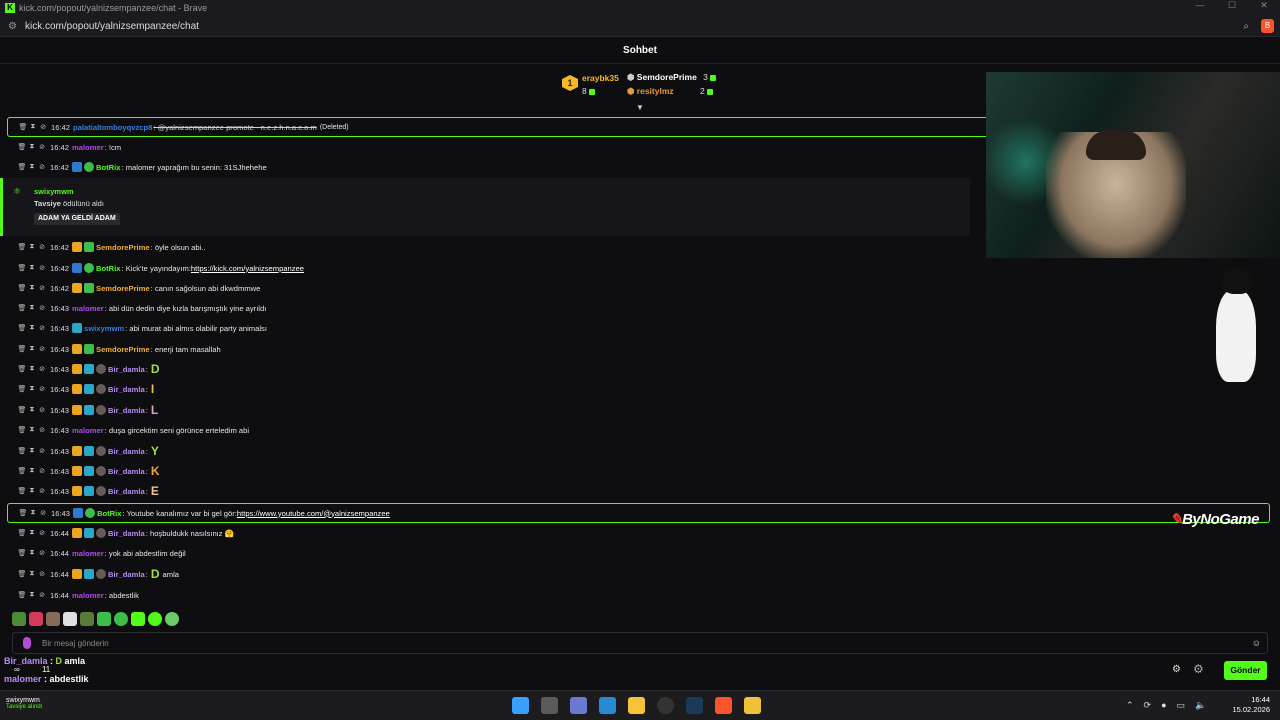 Image resolution: width=1280 pixels, height=720 pixels. Describe the element at coordinates (655, 91) in the screenshot. I see `leader-third-name: resitylmz` at that location.